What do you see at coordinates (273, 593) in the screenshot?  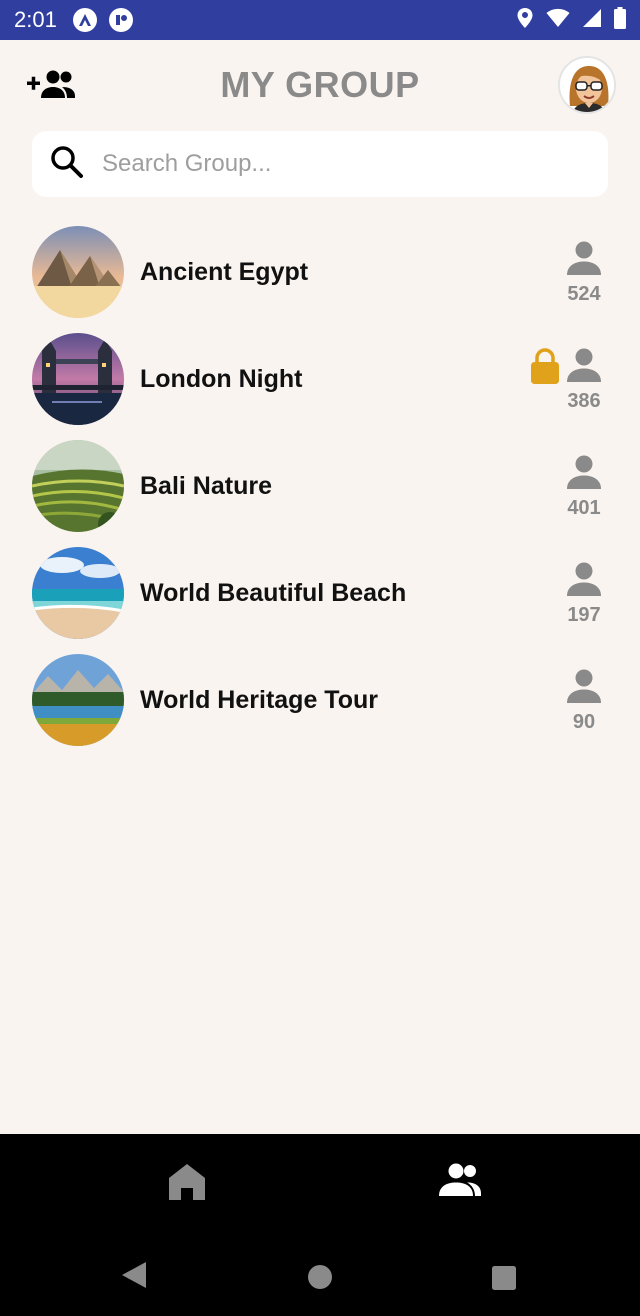 I see `group-name: World Beautiful Beach` at bounding box center [273, 593].